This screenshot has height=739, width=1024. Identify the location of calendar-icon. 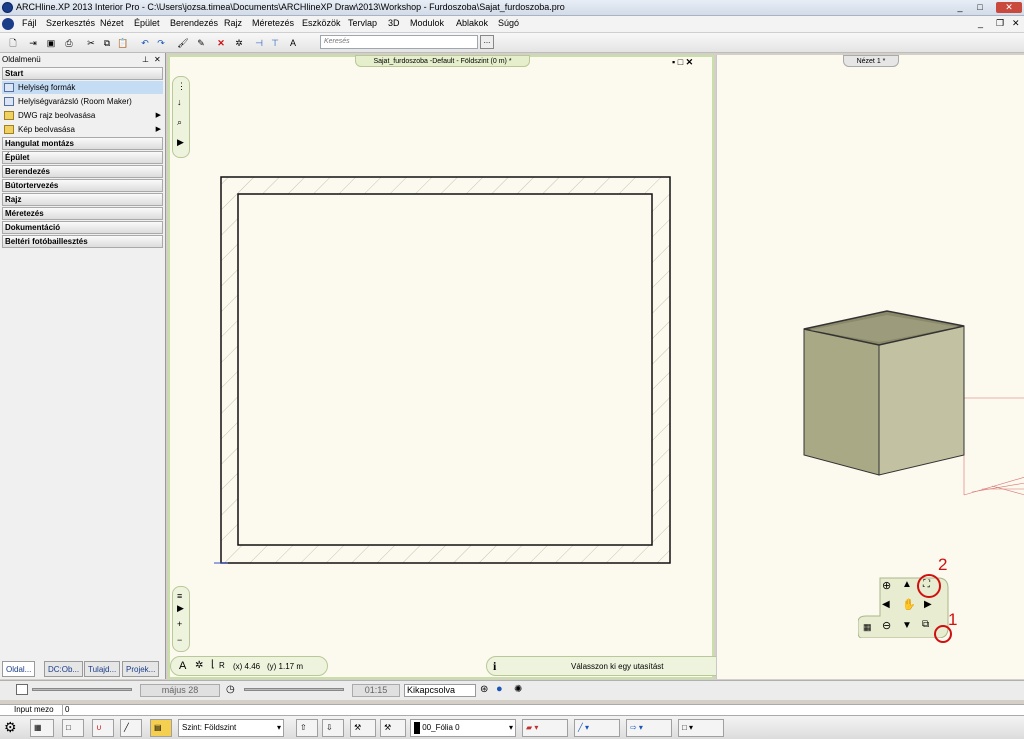
(22, 689).